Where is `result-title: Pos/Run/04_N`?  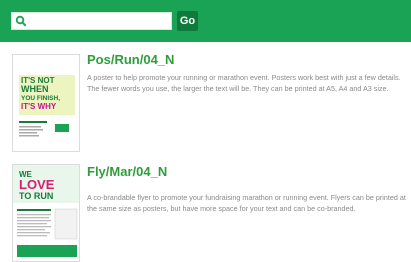
result-title: Pos/Run/04_N is located at coordinates (130, 59).